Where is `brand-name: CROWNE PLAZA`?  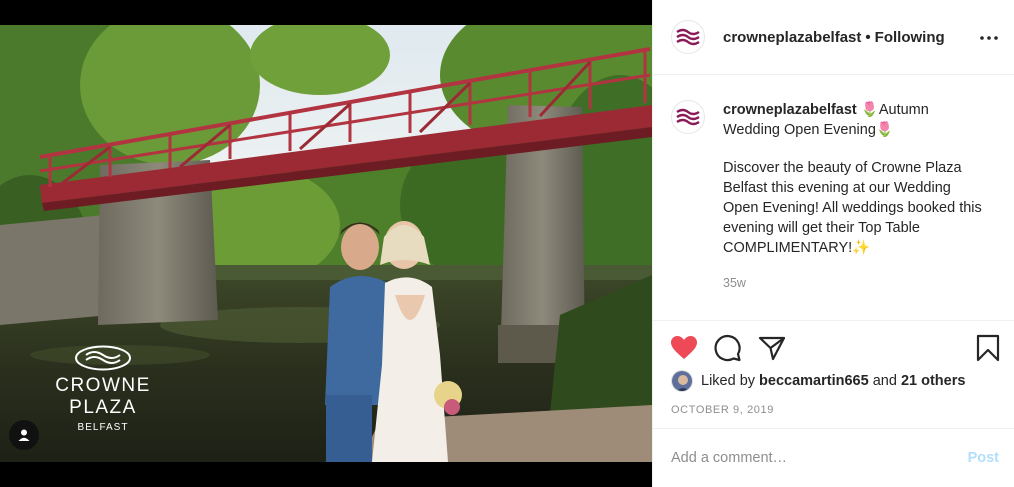 brand-name: CROWNE PLAZA is located at coordinates (103, 396).